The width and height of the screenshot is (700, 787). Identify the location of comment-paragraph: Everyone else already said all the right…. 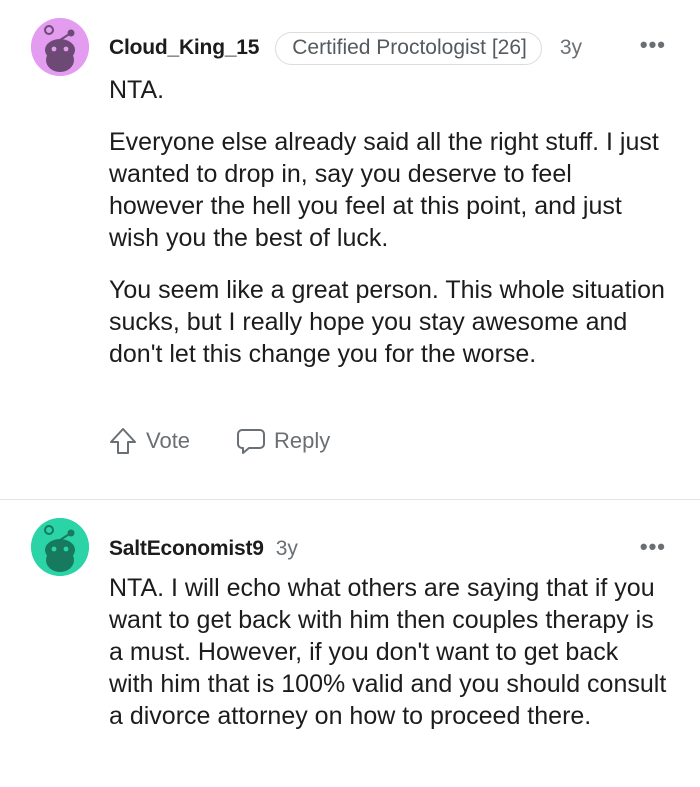
(384, 190).